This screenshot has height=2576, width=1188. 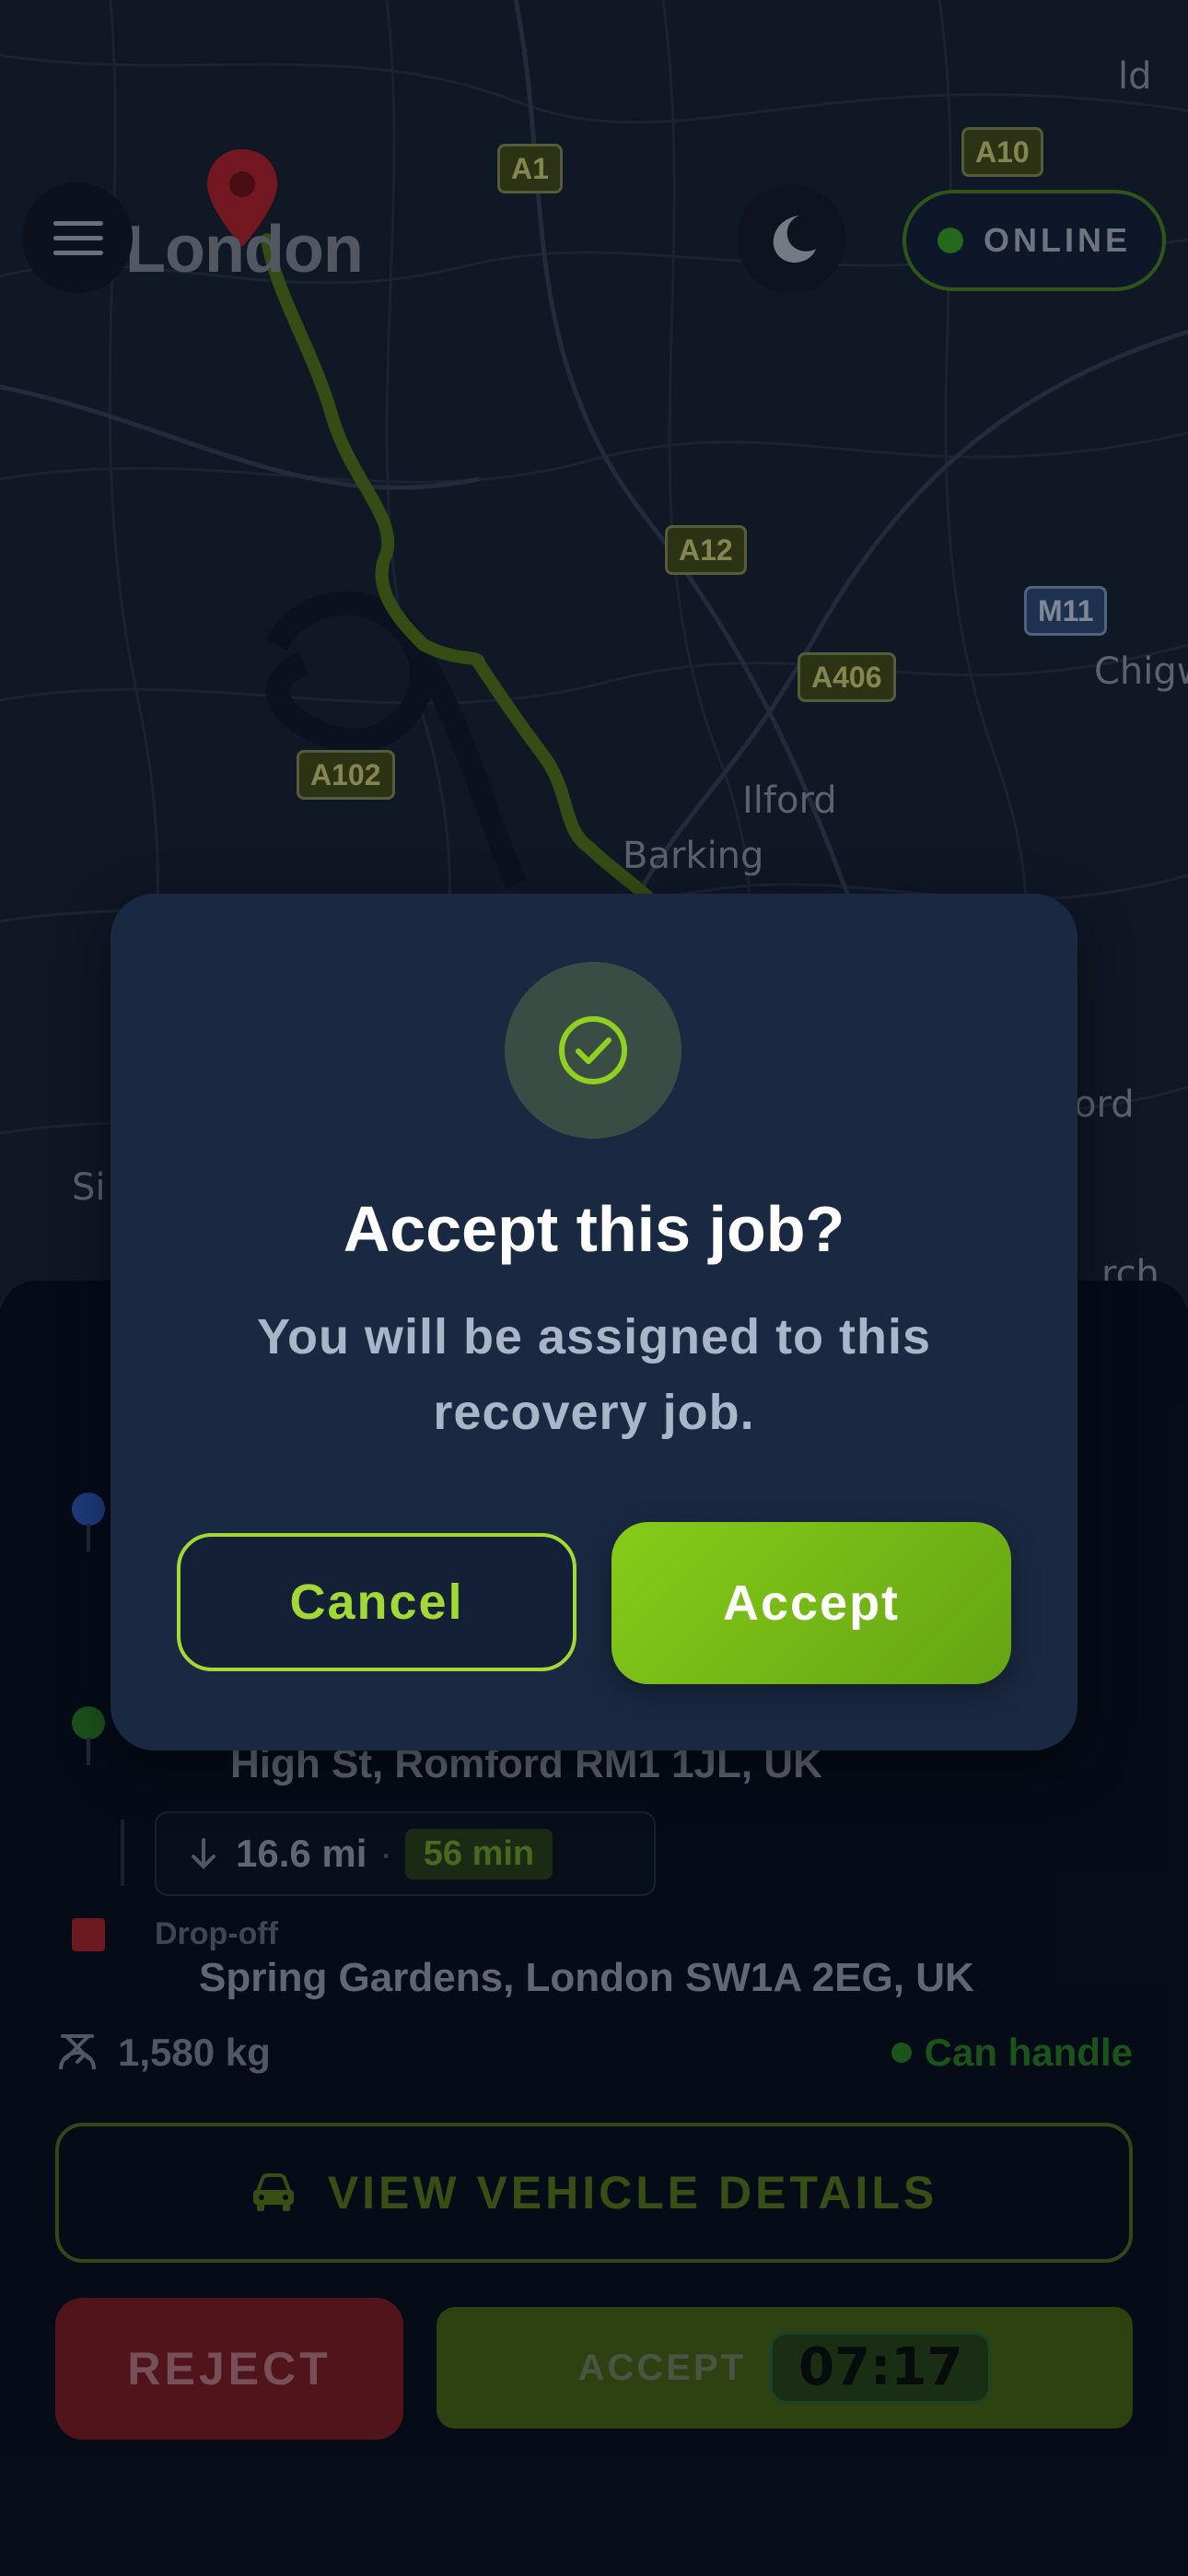 What do you see at coordinates (594, 1229) in the screenshot?
I see `dialog-title: Accept this job?` at bounding box center [594, 1229].